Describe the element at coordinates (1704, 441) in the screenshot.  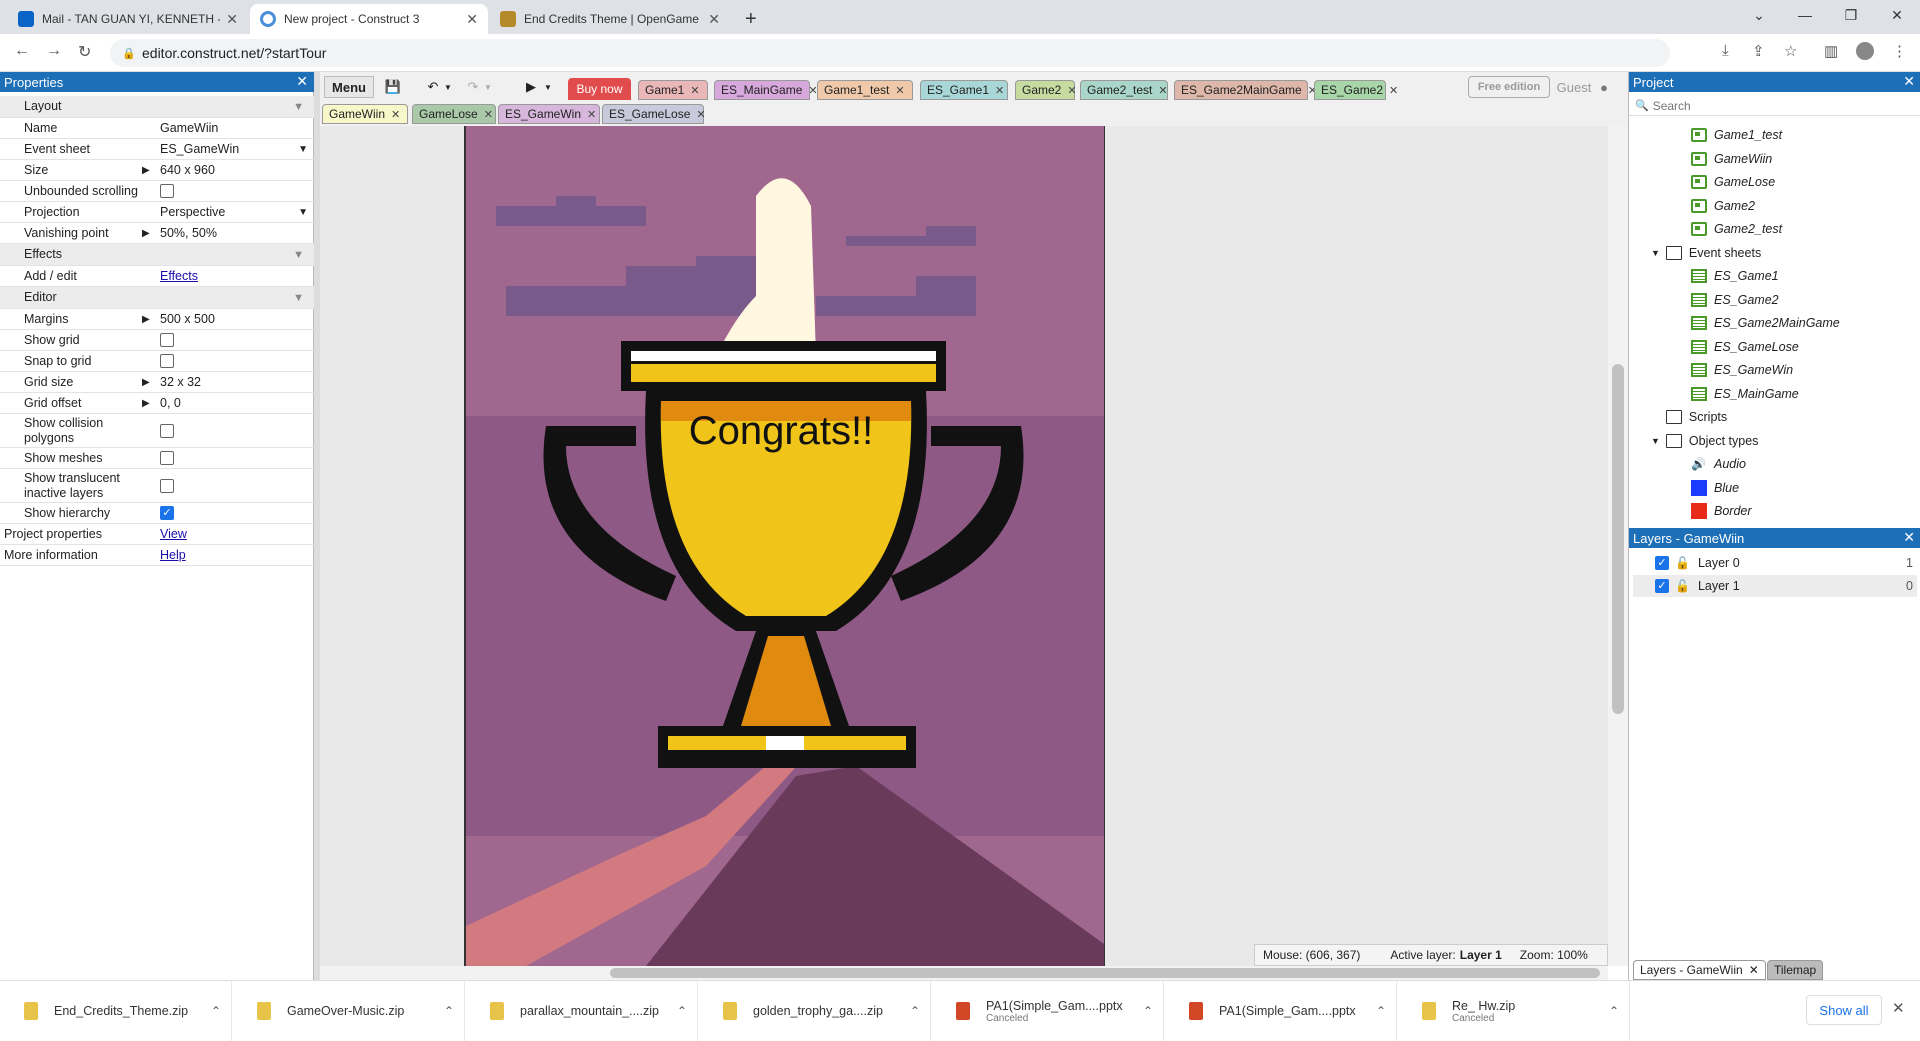
I see `tree-item: ▼ Object types` at that location.